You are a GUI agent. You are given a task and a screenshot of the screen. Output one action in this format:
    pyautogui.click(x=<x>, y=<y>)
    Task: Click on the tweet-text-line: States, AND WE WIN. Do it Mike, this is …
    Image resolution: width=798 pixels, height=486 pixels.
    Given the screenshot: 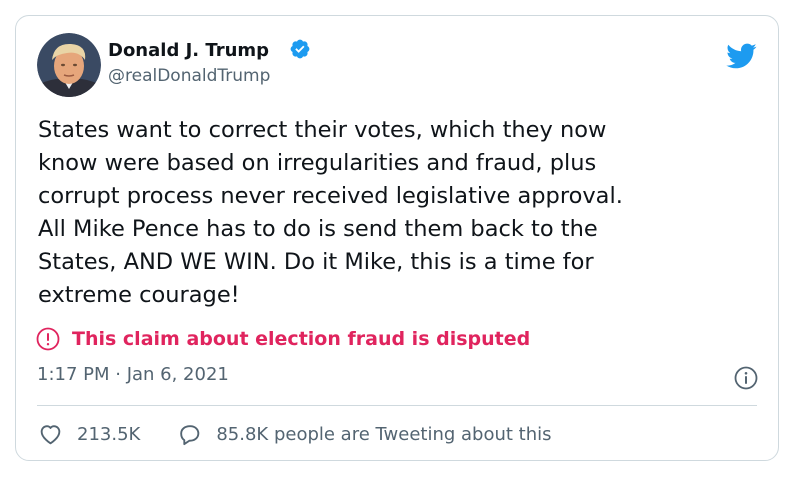 What is the action you would take?
    pyautogui.click(x=316, y=262)
    